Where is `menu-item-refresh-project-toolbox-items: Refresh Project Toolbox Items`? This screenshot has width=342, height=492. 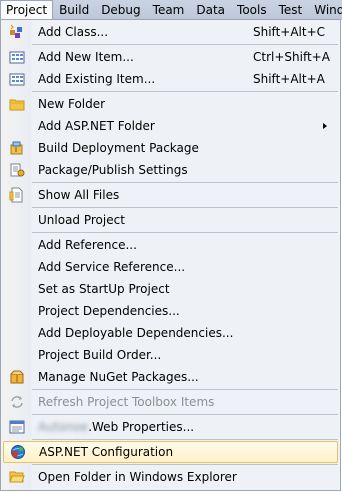 menu-item-refresh-project-toolbox-items: Refresh Project Toolbox Items is located at coordinates (170, 402).